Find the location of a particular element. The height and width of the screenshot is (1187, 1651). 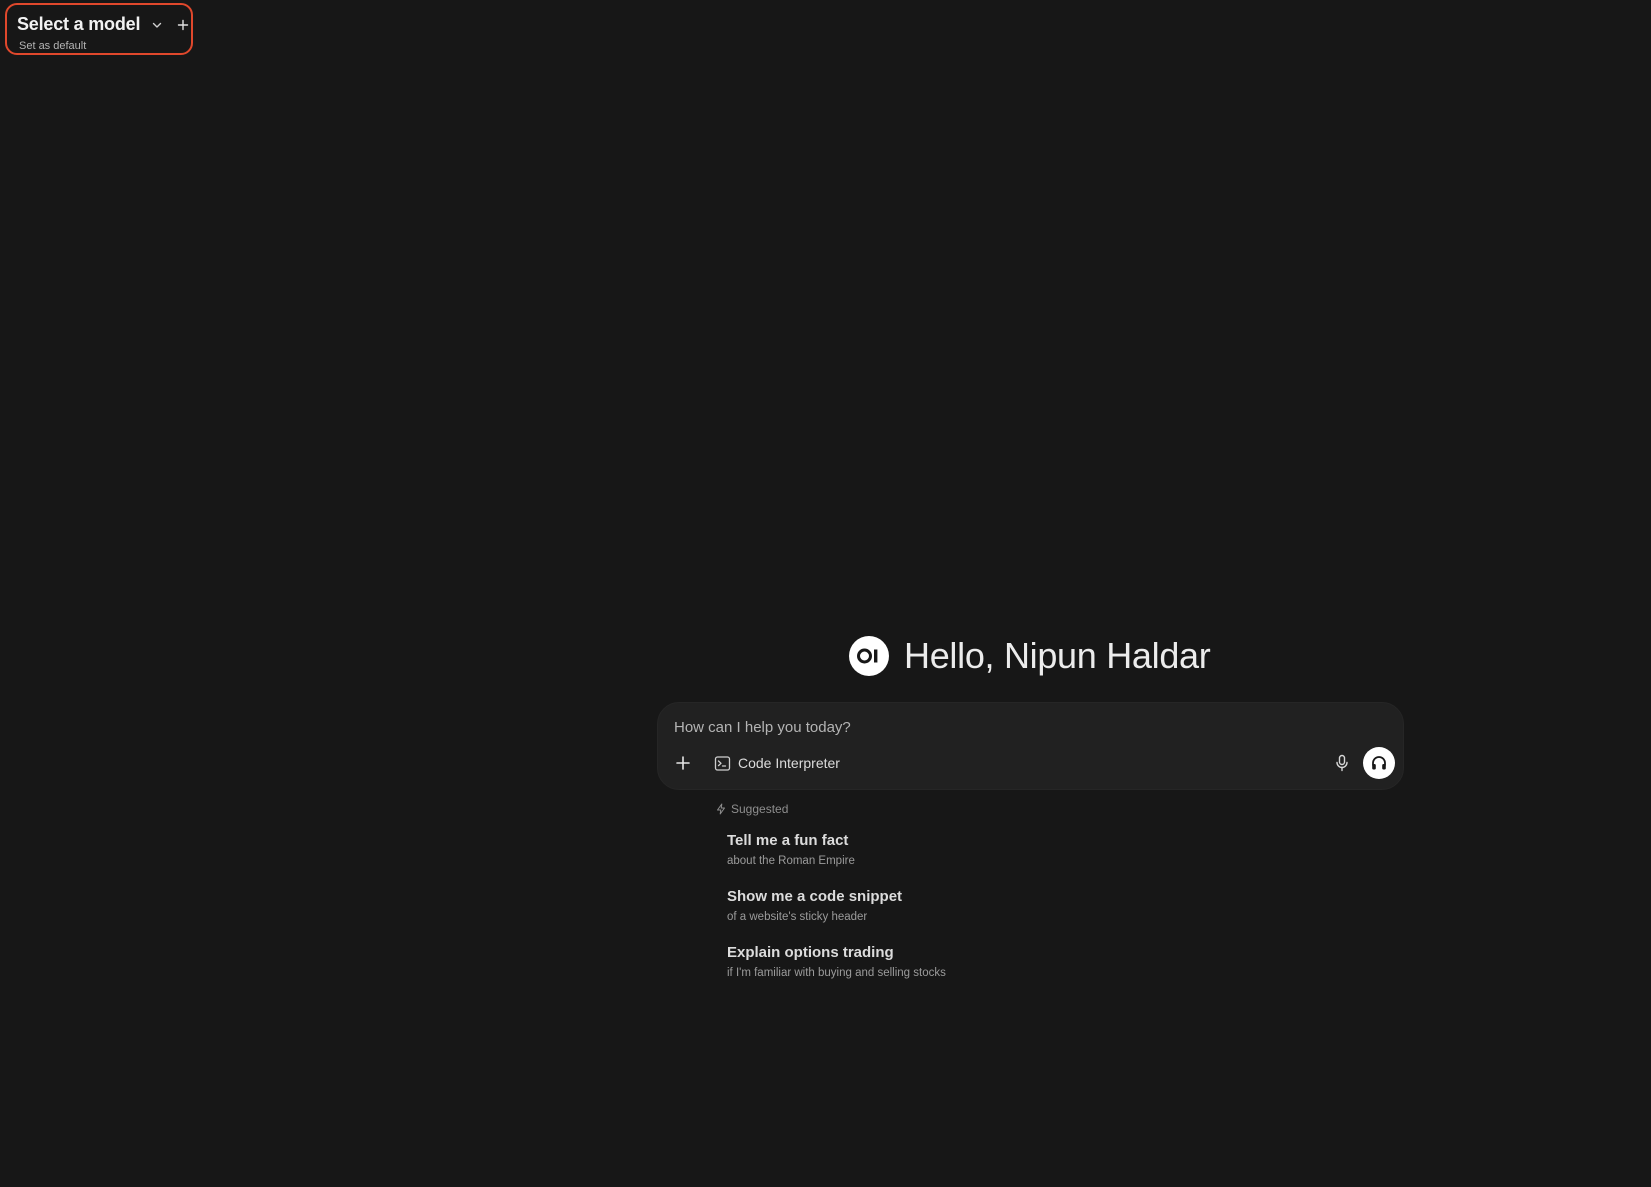

greeting-text: Hello, Nipun Haldar is located at coordinates (1057, 655).